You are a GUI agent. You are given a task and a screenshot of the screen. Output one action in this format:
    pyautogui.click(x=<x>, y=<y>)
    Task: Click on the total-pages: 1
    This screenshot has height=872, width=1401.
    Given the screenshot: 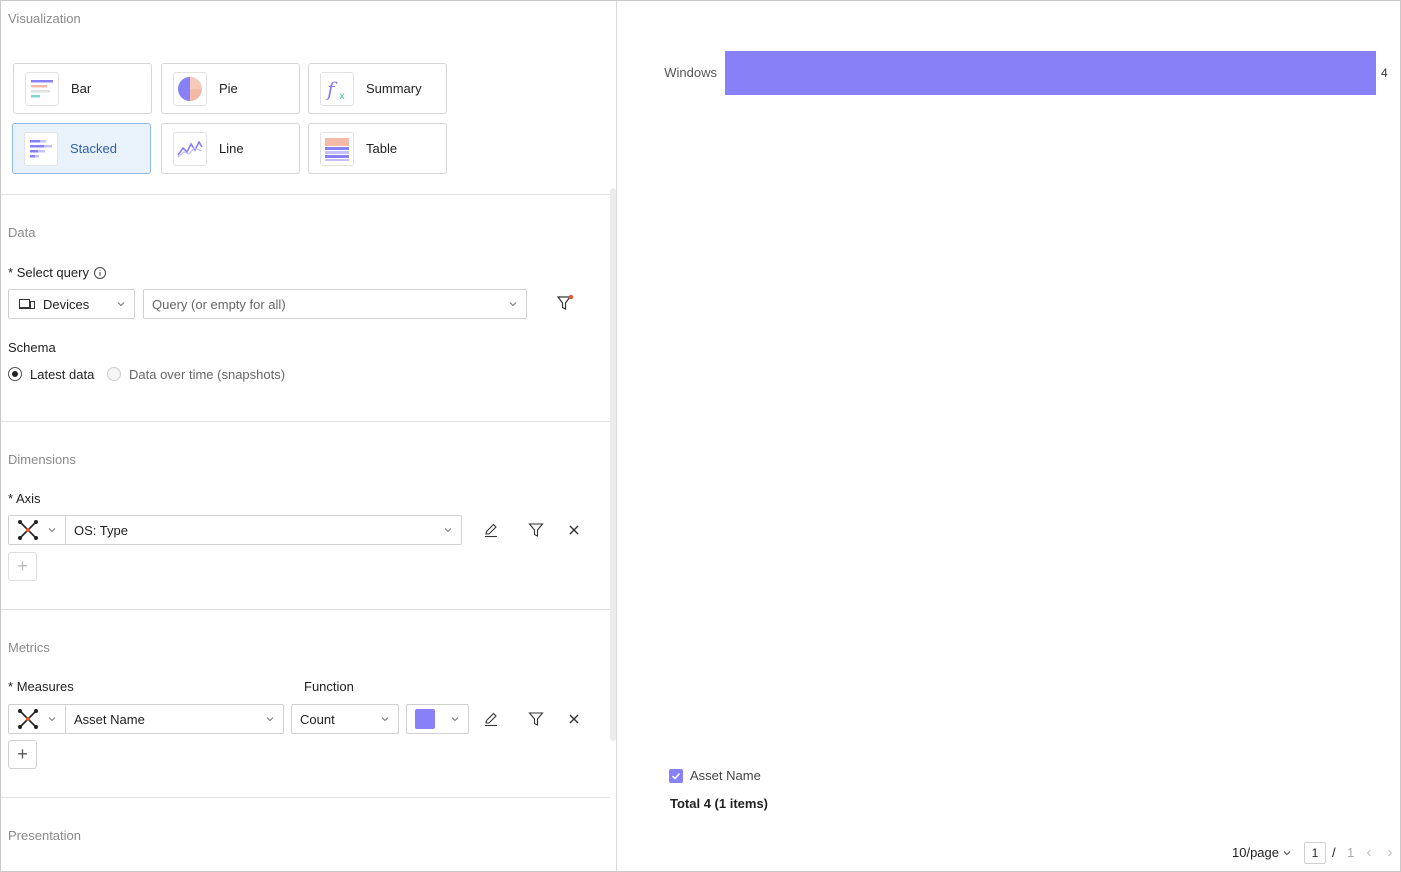 What is the action you would take?
    pyautogui.click(x=1351, y=852)
    